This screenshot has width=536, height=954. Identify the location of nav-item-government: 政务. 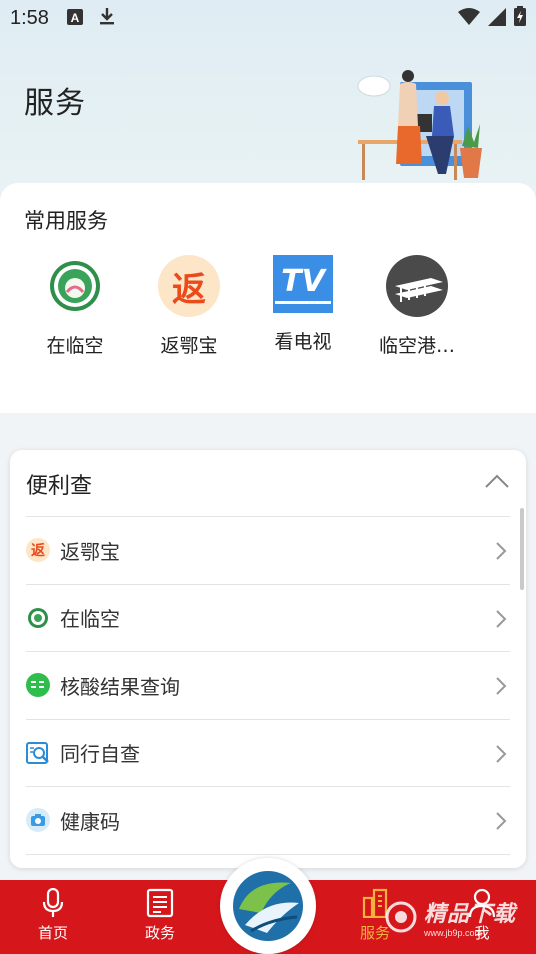
(160, 915).